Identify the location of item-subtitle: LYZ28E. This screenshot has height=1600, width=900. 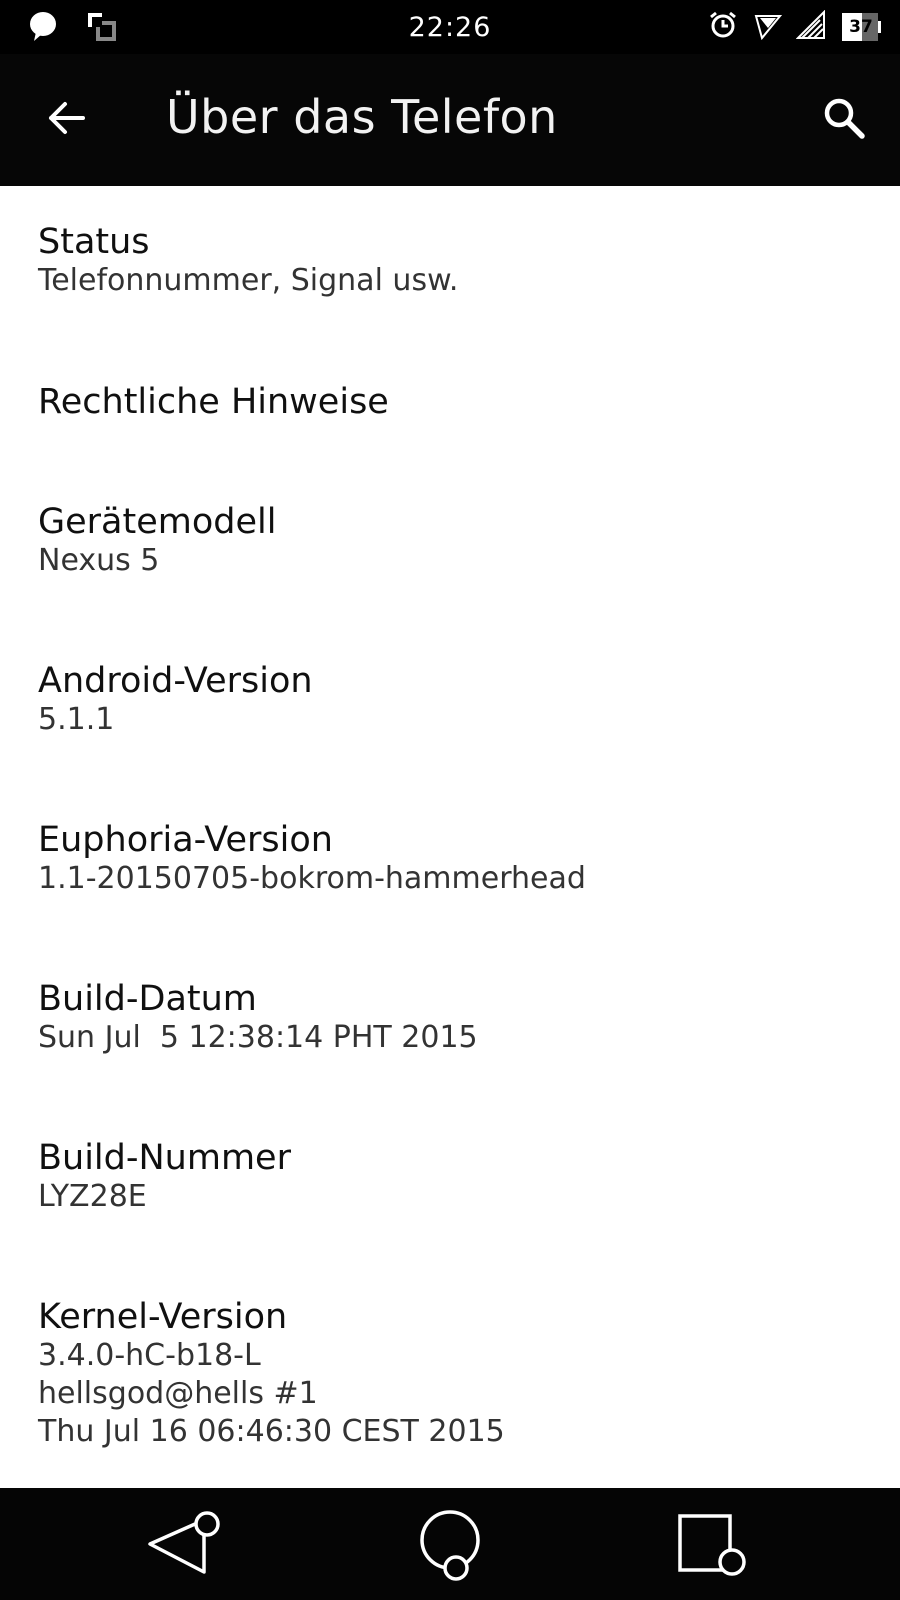
(92, 1196).